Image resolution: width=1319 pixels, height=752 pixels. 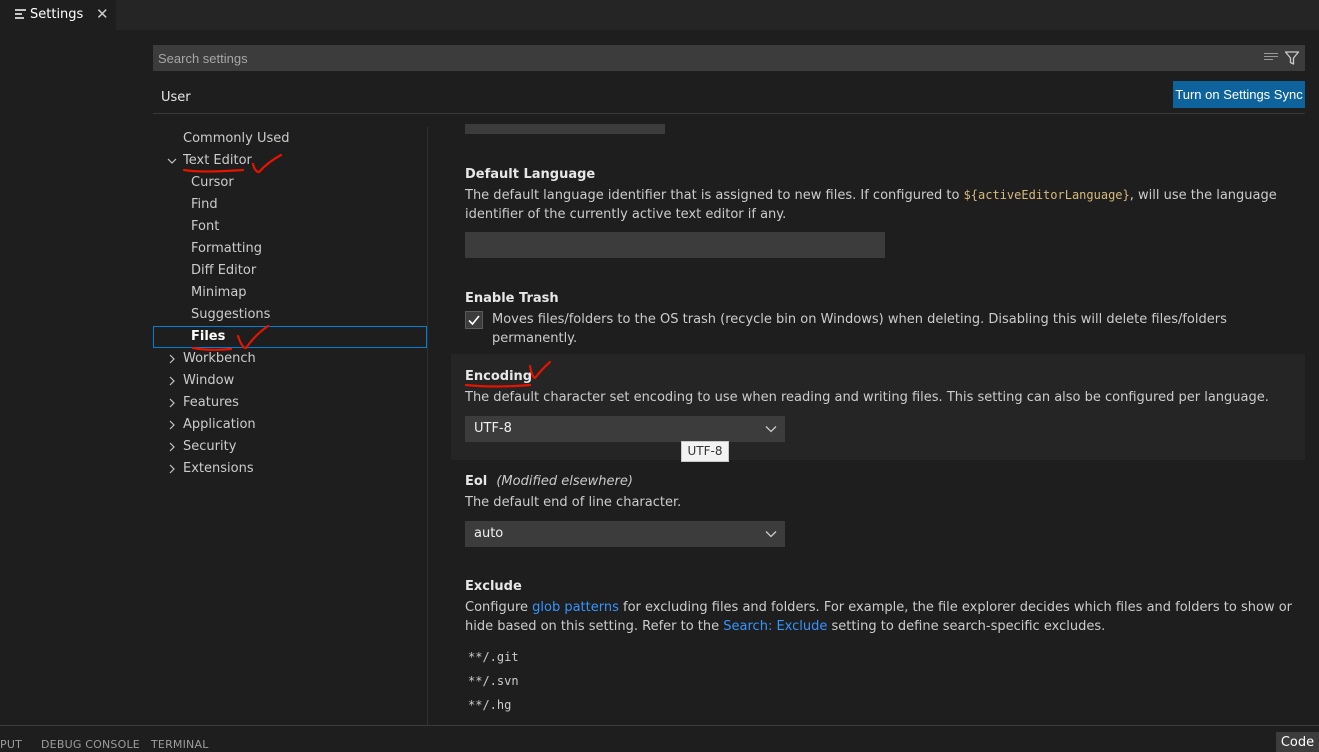 I want to click on red-annotation-marks, so click(x=367, y=270).